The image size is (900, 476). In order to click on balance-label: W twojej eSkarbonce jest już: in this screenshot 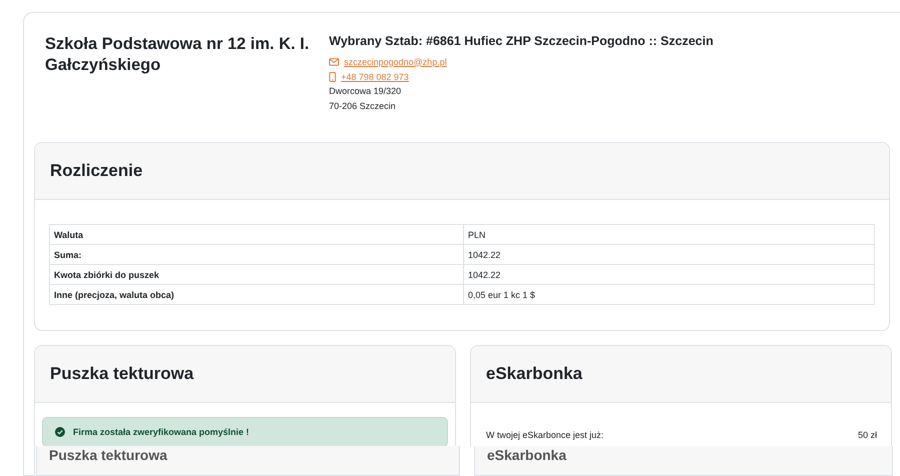, I will do `click(545, 435)`.